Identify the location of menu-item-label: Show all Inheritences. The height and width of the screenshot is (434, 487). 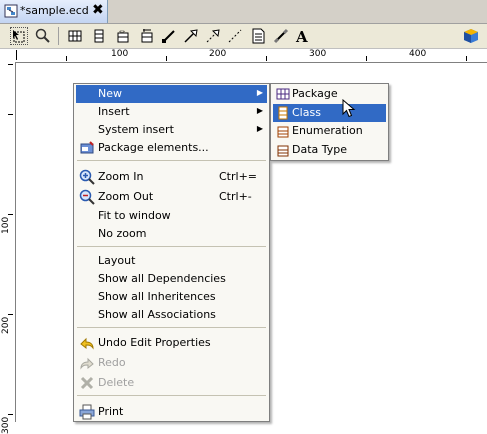
(157, 296).